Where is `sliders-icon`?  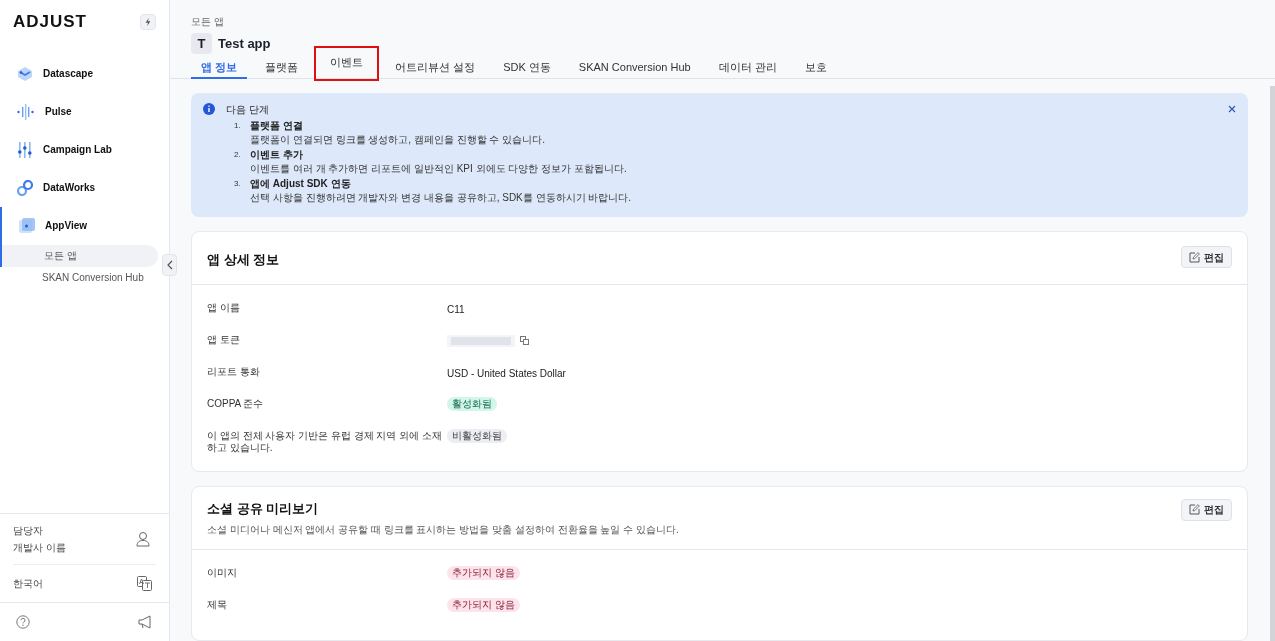
sliders-icon is located at coordinates (25, 149).